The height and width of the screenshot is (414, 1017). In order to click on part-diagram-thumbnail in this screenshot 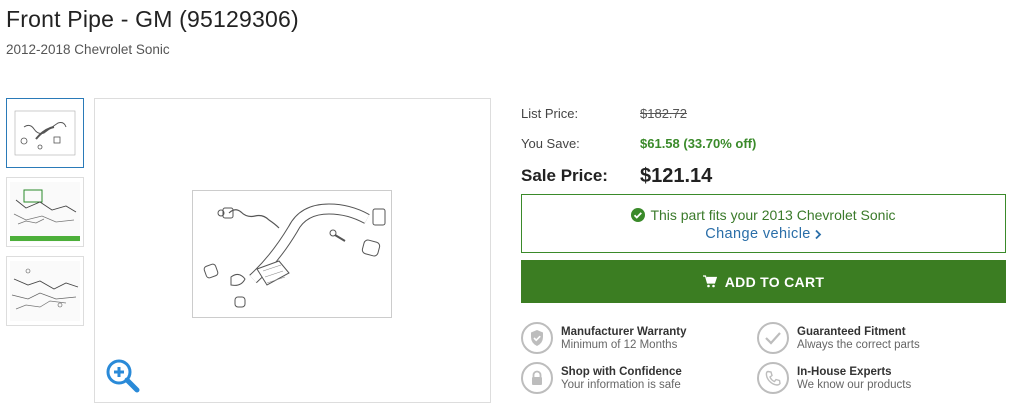, I will do `click(45, 133)`.